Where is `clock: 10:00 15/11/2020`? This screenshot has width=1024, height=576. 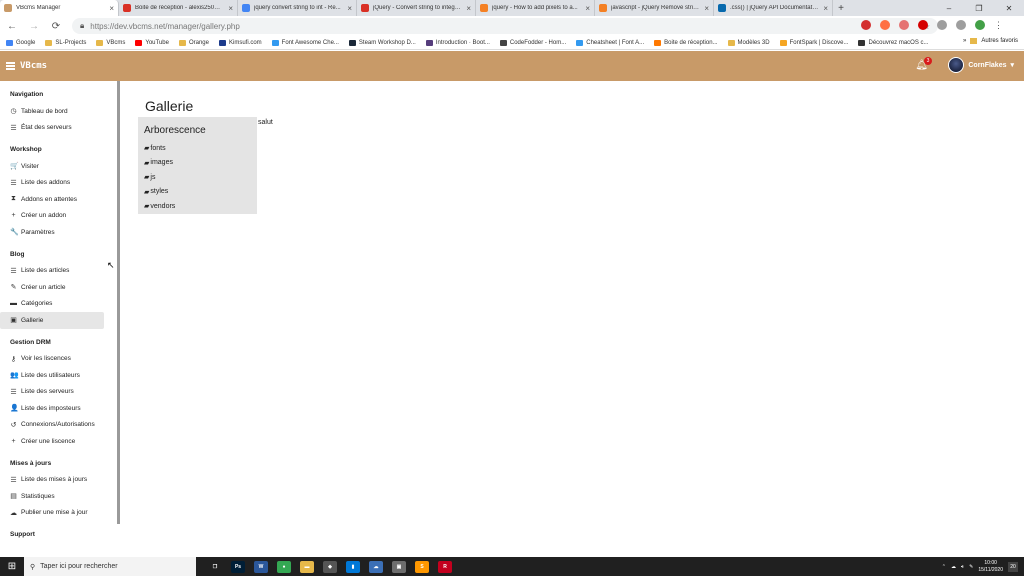 clock: 10:00 15/11/2020 is located at coordinates (990, 567).